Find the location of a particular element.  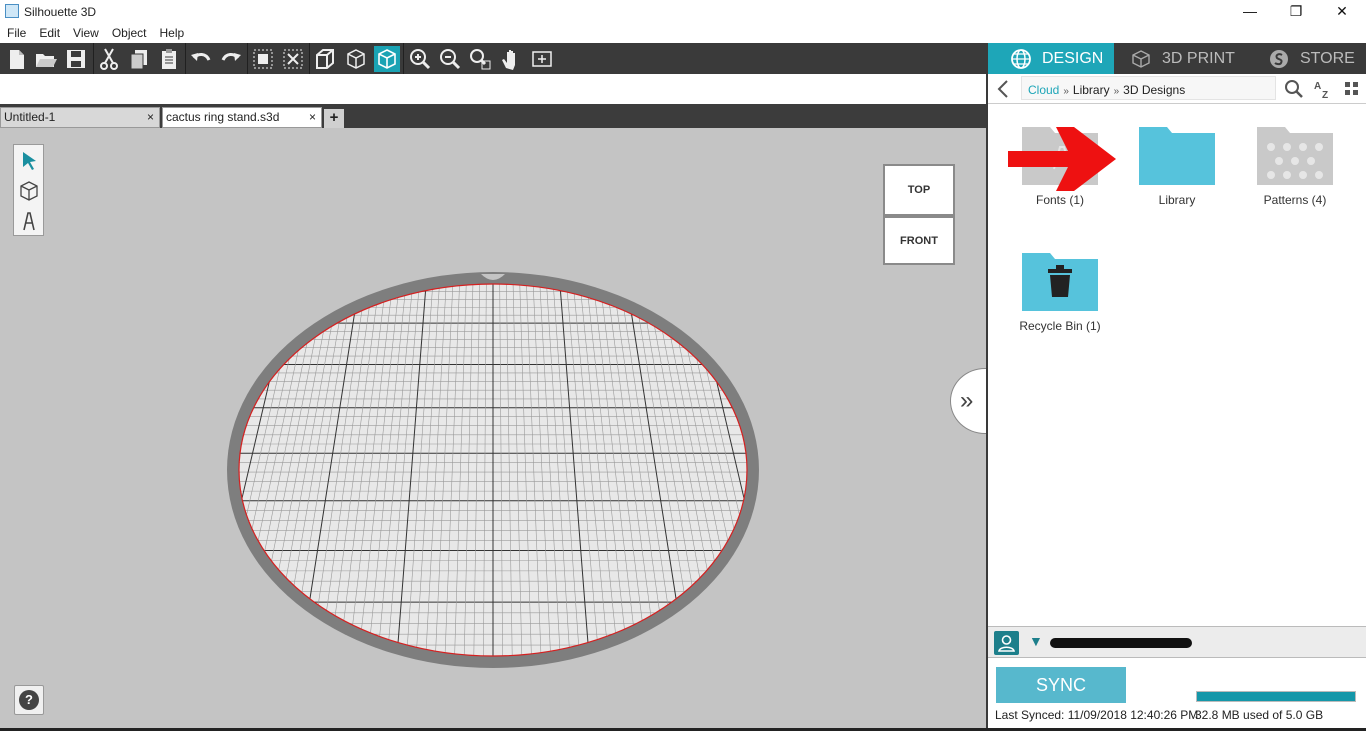

folder-patterns: Patterns (4) is located at coordinates (1295, 165).